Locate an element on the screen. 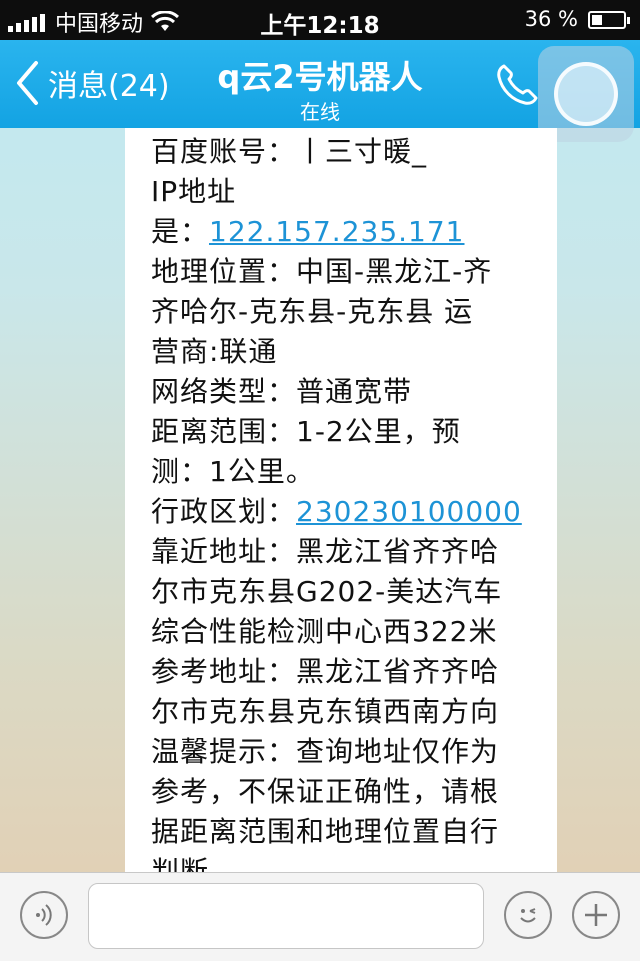 This screenshot has width=640, height=961. message-text: 网络类型：普通宽带 is located at coordinates (282, 391).